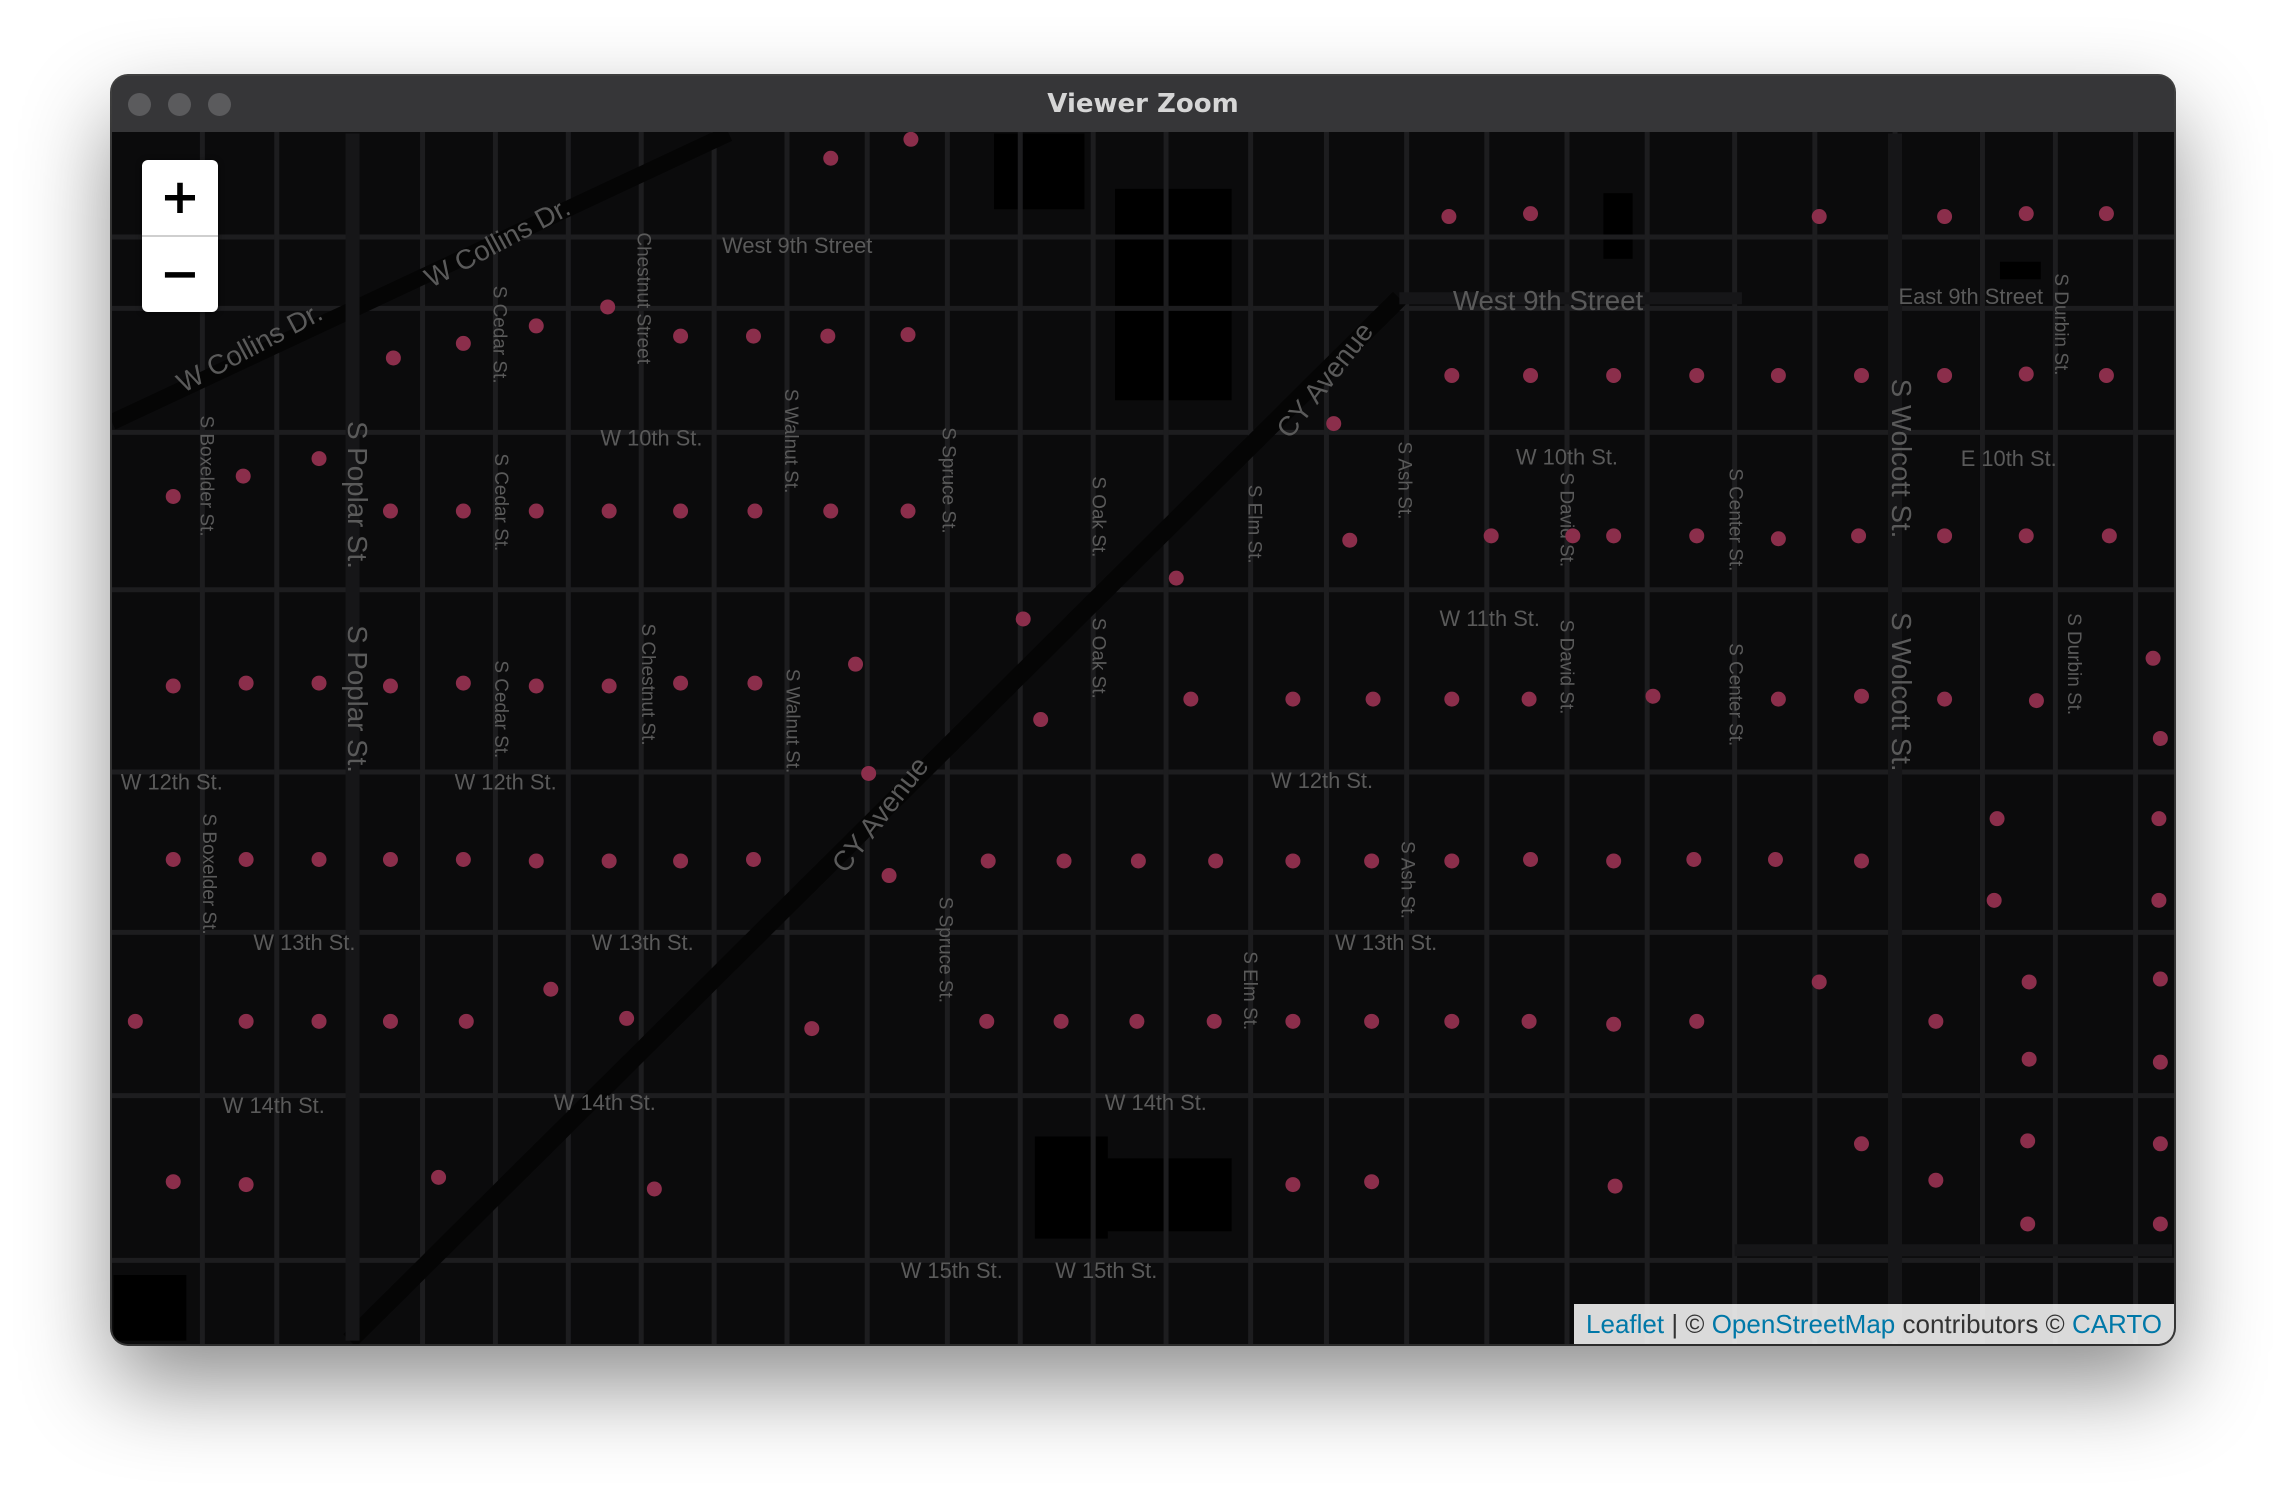  I want to click on zoom-in-button: +, so click(180, 198).